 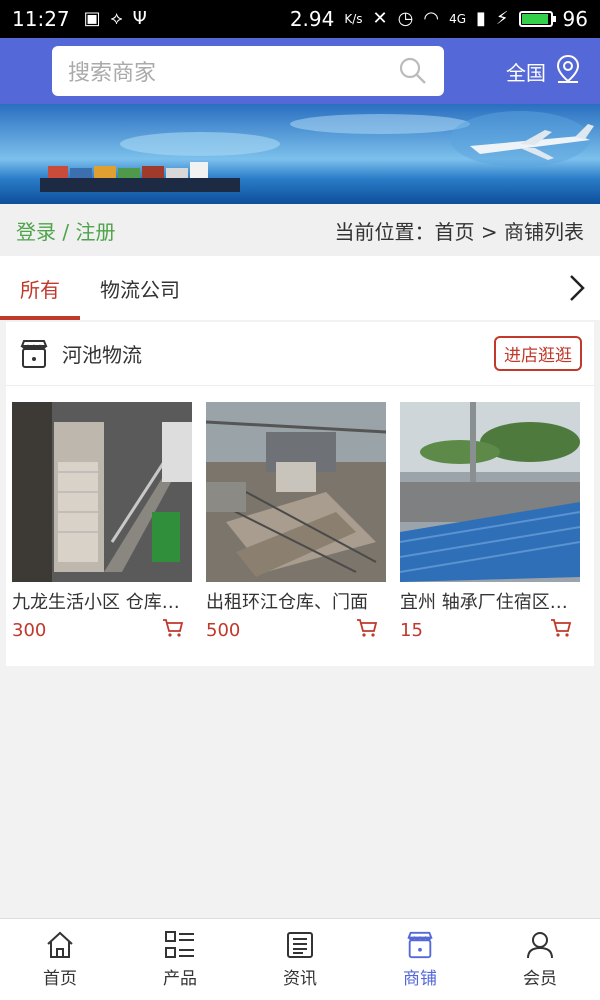 I want to click on nav-products: 产品, so click(x=180, y=959).